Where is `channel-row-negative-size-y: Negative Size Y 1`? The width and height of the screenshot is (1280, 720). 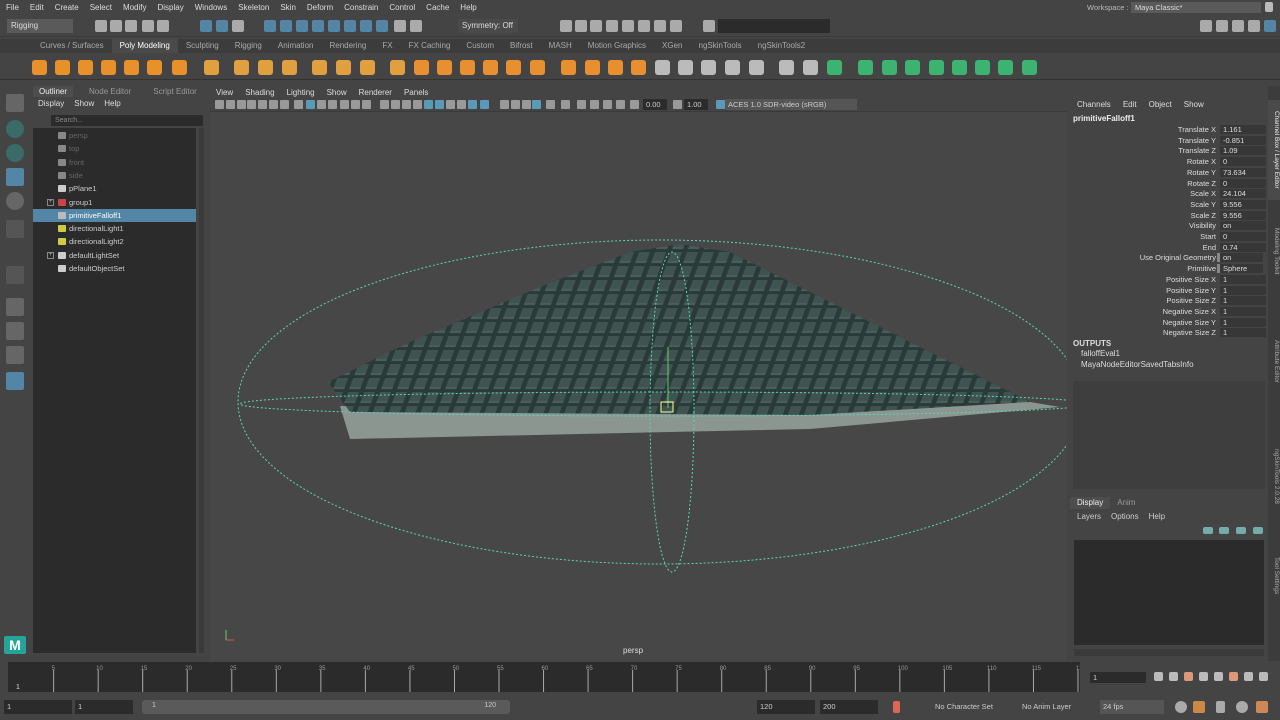
channel-row-negative-size-y: Negative Size Y 1 is located at coordinates (1169, 322).